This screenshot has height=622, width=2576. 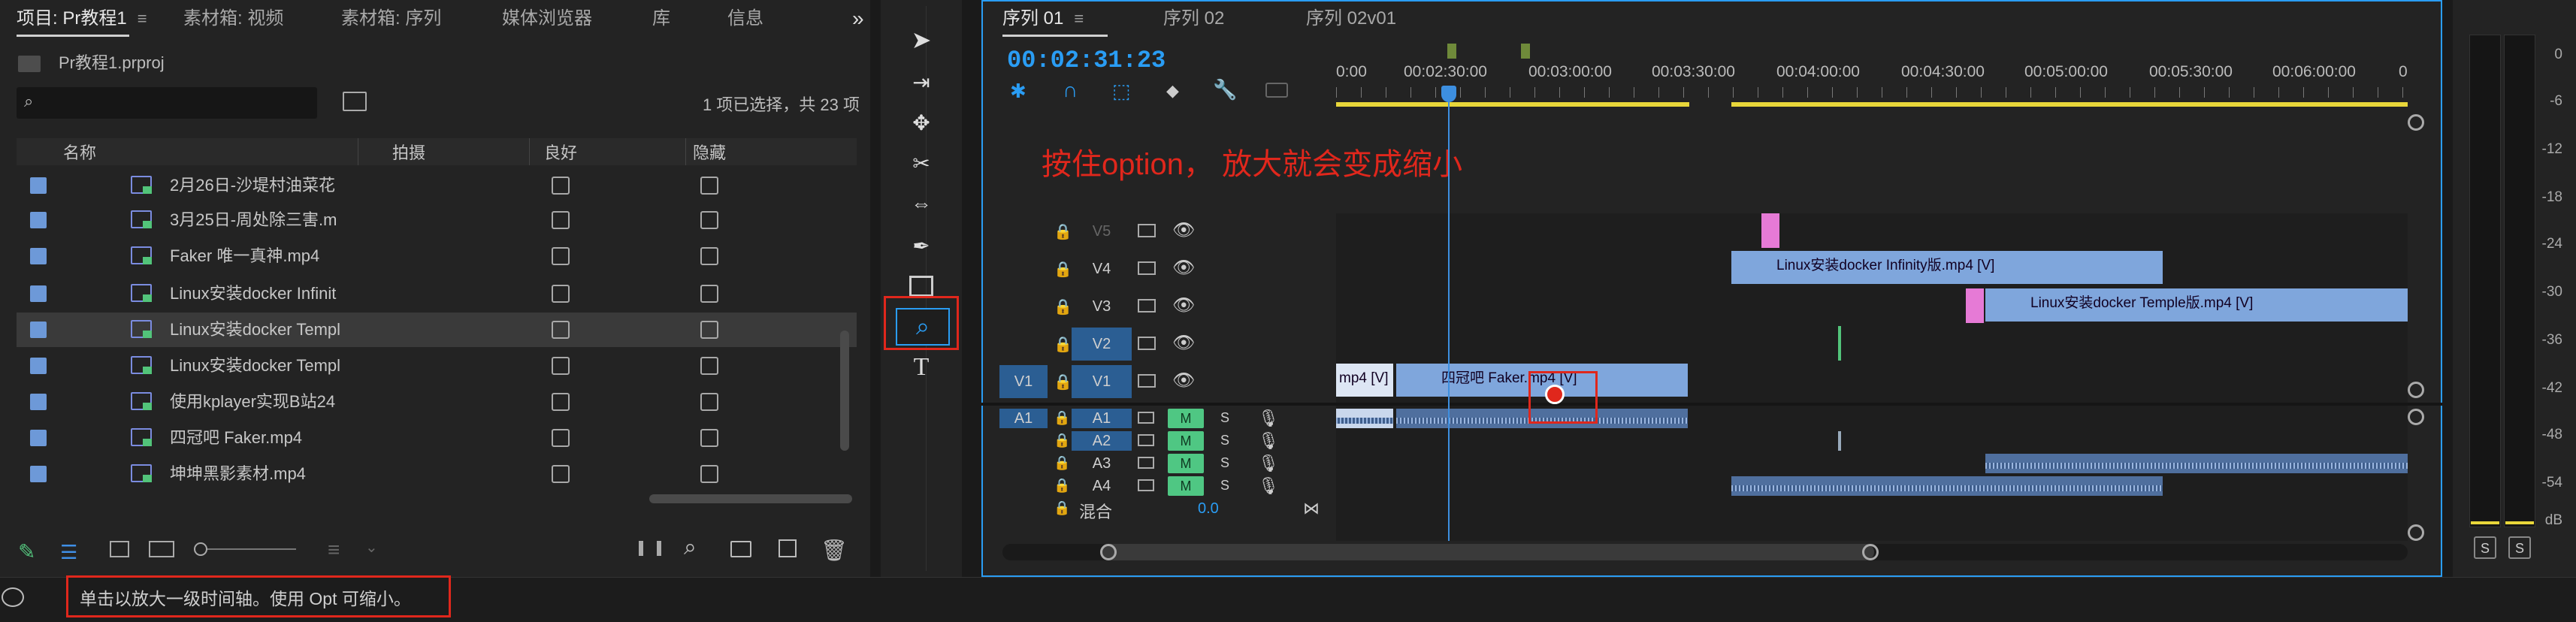 I want to click on source-patch-a1: A1, so click(x=1023, y=418).